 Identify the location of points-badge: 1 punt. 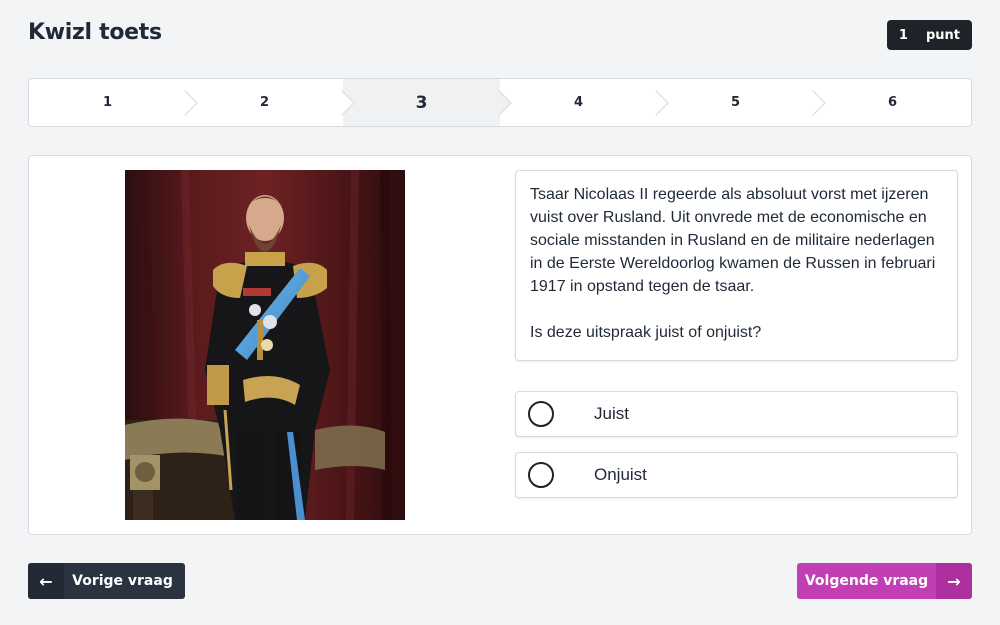
(929, 35).